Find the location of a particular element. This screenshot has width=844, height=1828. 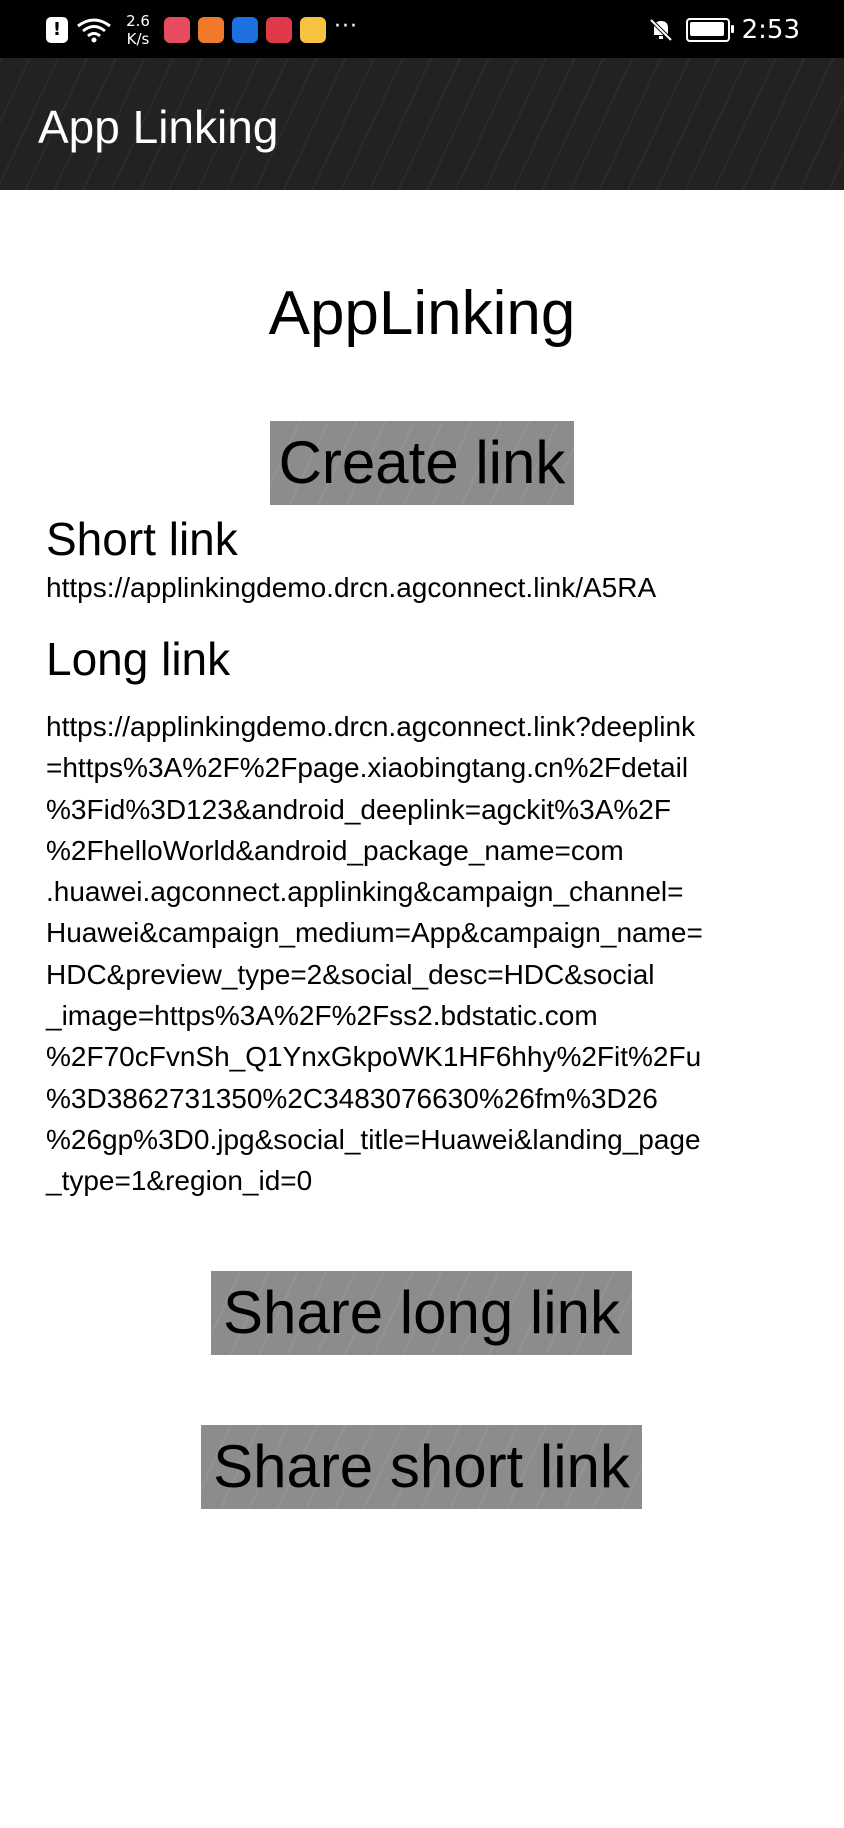

more-icon: ··· is located at coordinates (346, 26).